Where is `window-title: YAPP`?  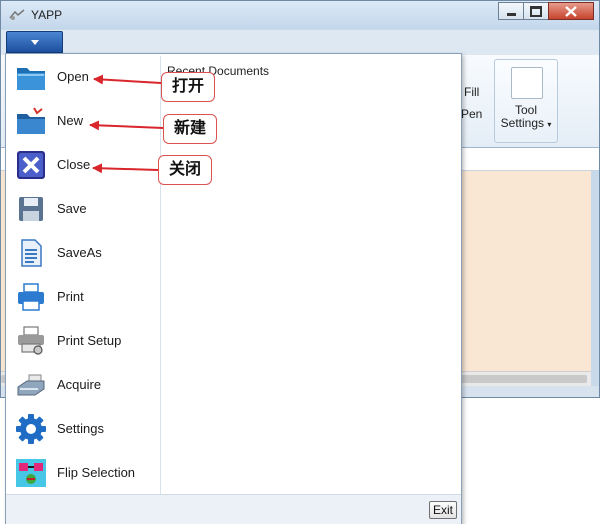 window-title: YAPP is located at coordinates (47, 15).